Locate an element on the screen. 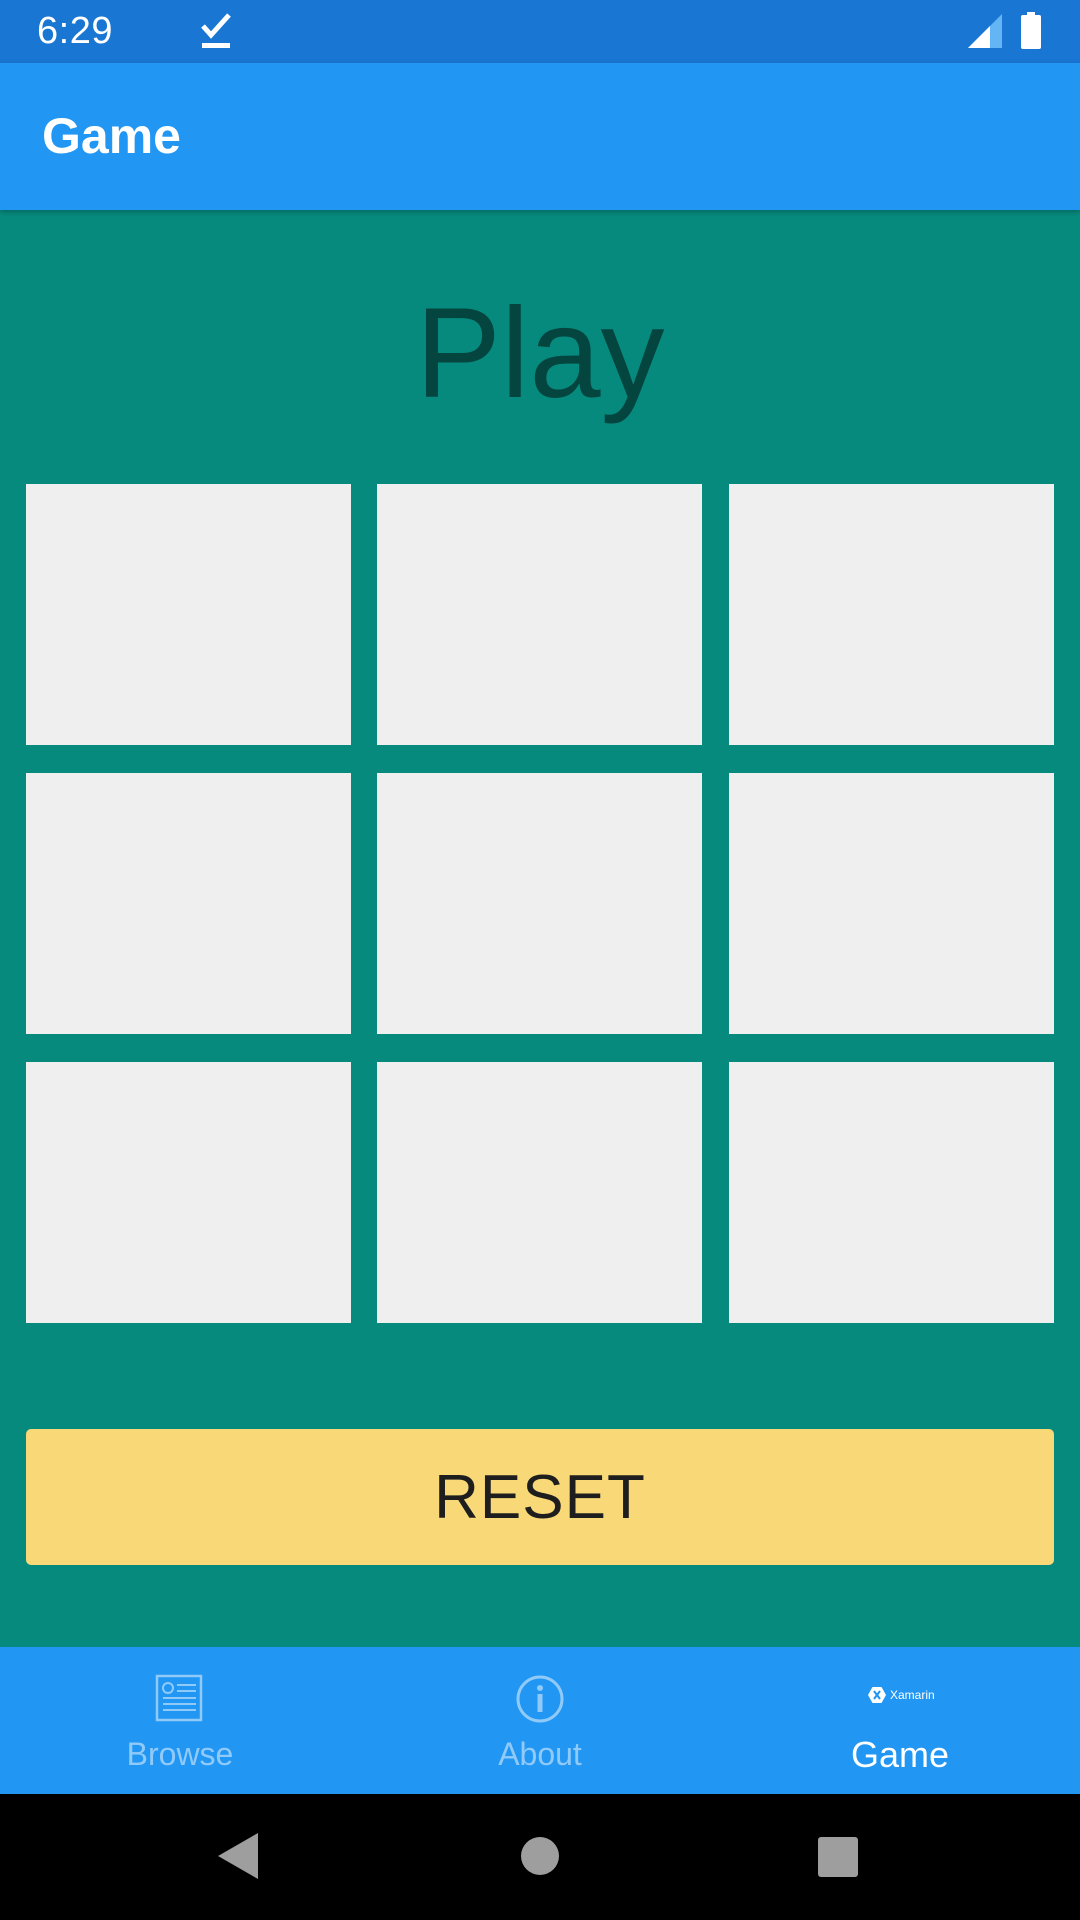 The height and width of the screenshot is (1920, 1080). xamarin-mark-icon is located at coordinates (877, 1695).